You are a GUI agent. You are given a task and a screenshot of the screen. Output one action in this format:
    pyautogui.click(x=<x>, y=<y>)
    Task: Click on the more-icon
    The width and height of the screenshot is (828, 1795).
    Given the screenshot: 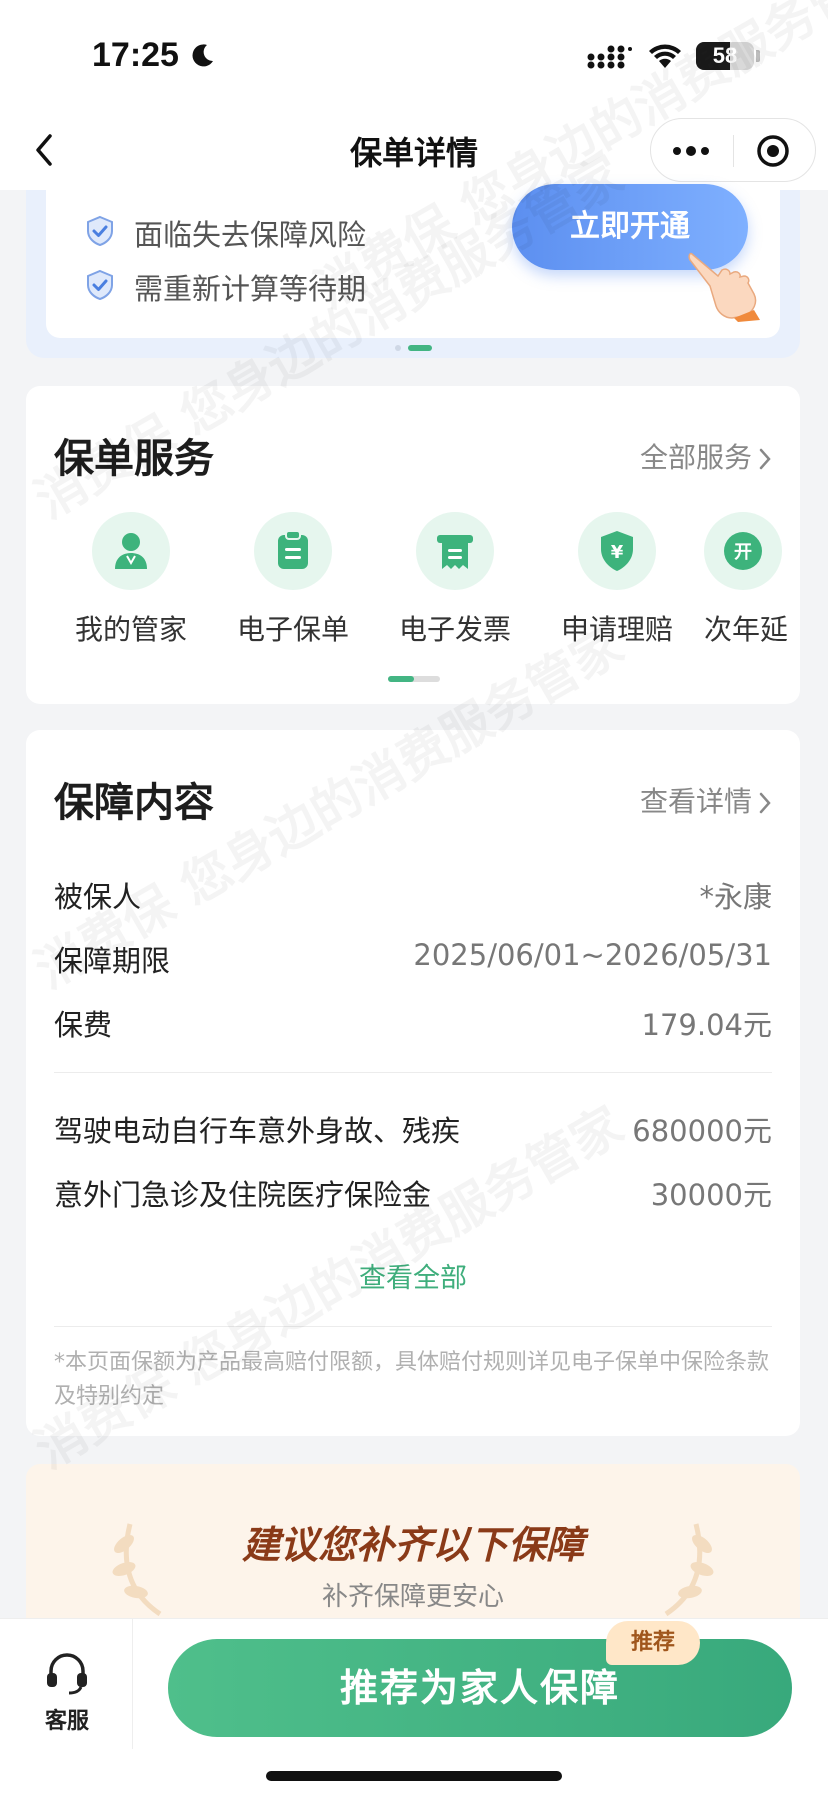 What is the action you would take?
    pyautogui.click(x=691, y=151)
    